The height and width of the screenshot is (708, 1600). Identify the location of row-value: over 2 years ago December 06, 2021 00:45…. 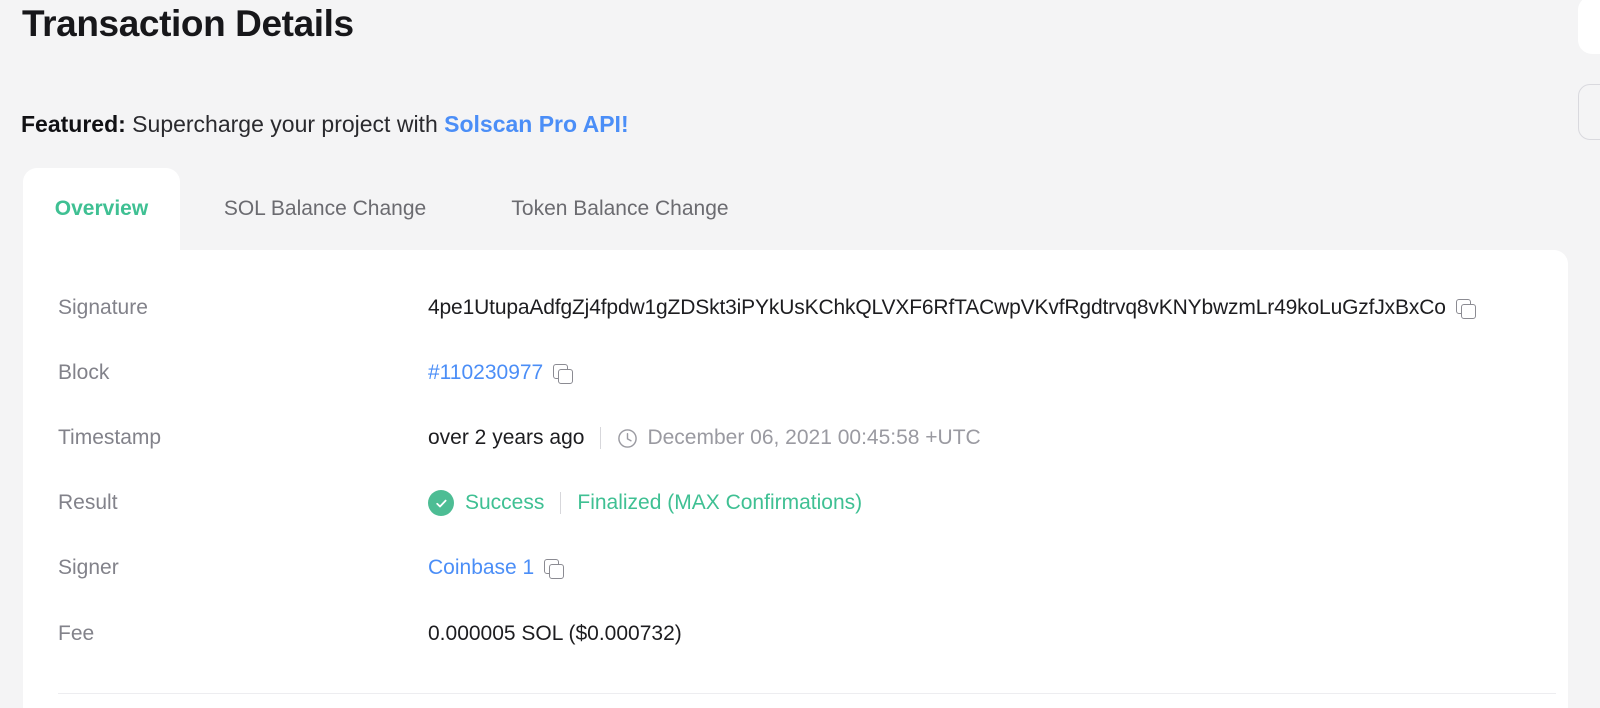
(704, 438).